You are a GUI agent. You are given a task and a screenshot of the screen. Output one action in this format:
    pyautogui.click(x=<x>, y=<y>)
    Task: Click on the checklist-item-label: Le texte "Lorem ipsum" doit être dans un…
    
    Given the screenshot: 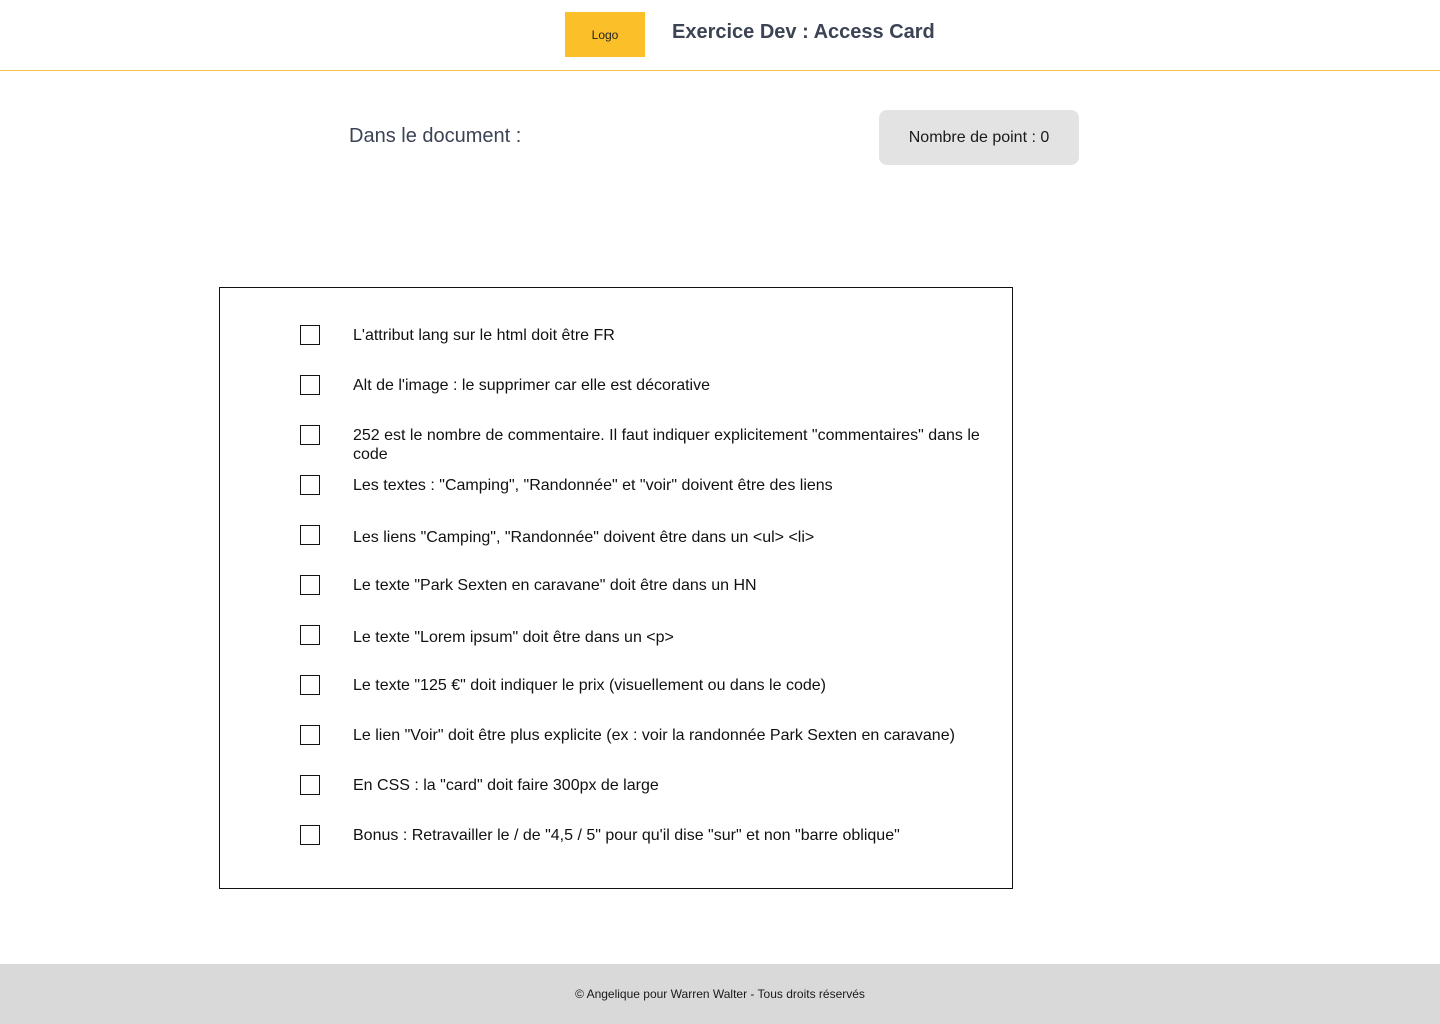 What is the action you would take?
    pyautogui.click(x=513, y=637)
    